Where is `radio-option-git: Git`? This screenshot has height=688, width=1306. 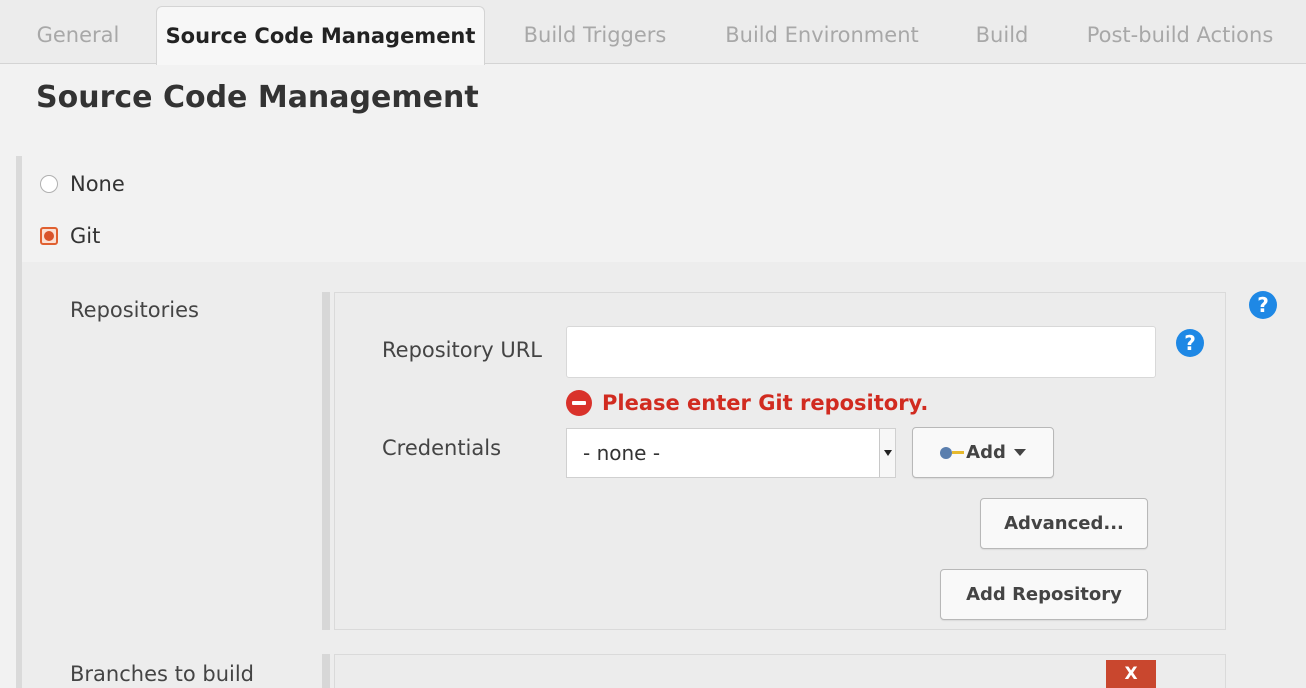 radio-option-git: Git is located at coordinates (70, 236).